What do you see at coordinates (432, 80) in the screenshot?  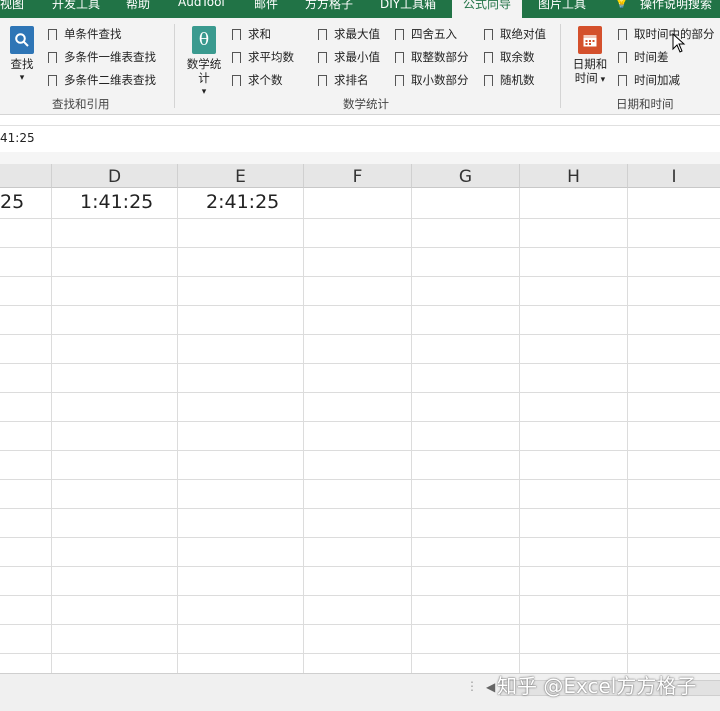 I see `decimal-part-item: 取小数部分` at bounding box center [432, 80].